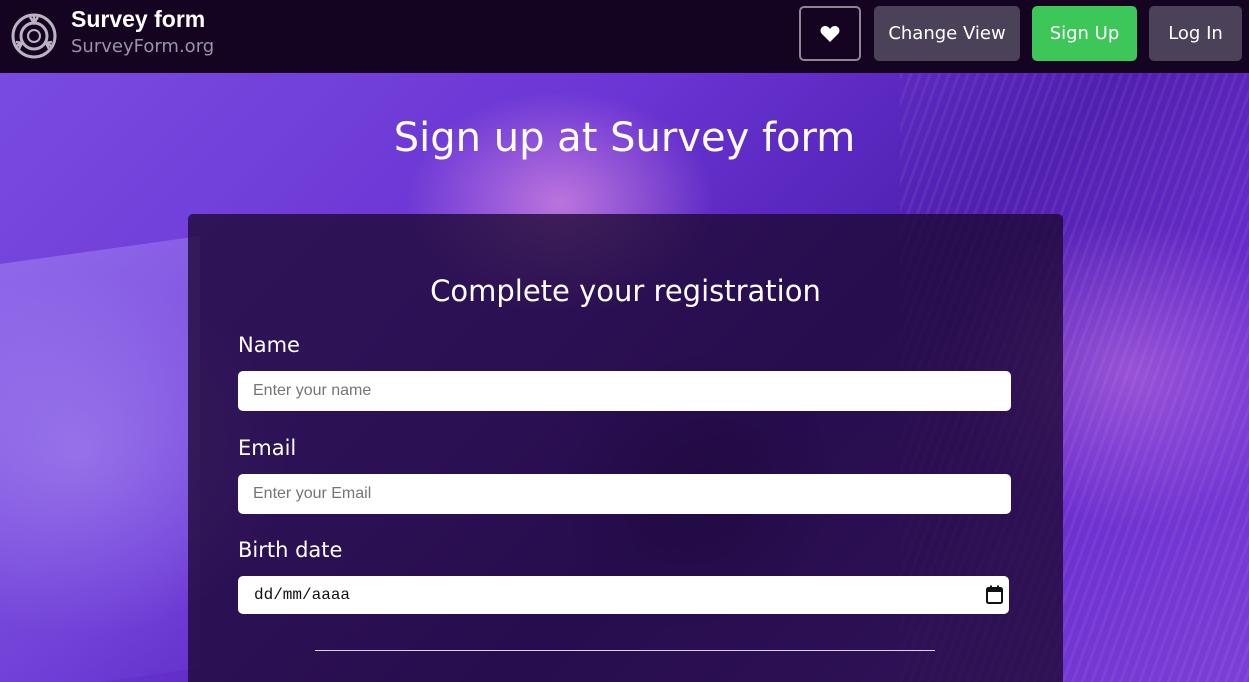  What do you see at coordinates (100, 458) in the screenshot?
I see `background-notebook` at bounding box center [100, 458].